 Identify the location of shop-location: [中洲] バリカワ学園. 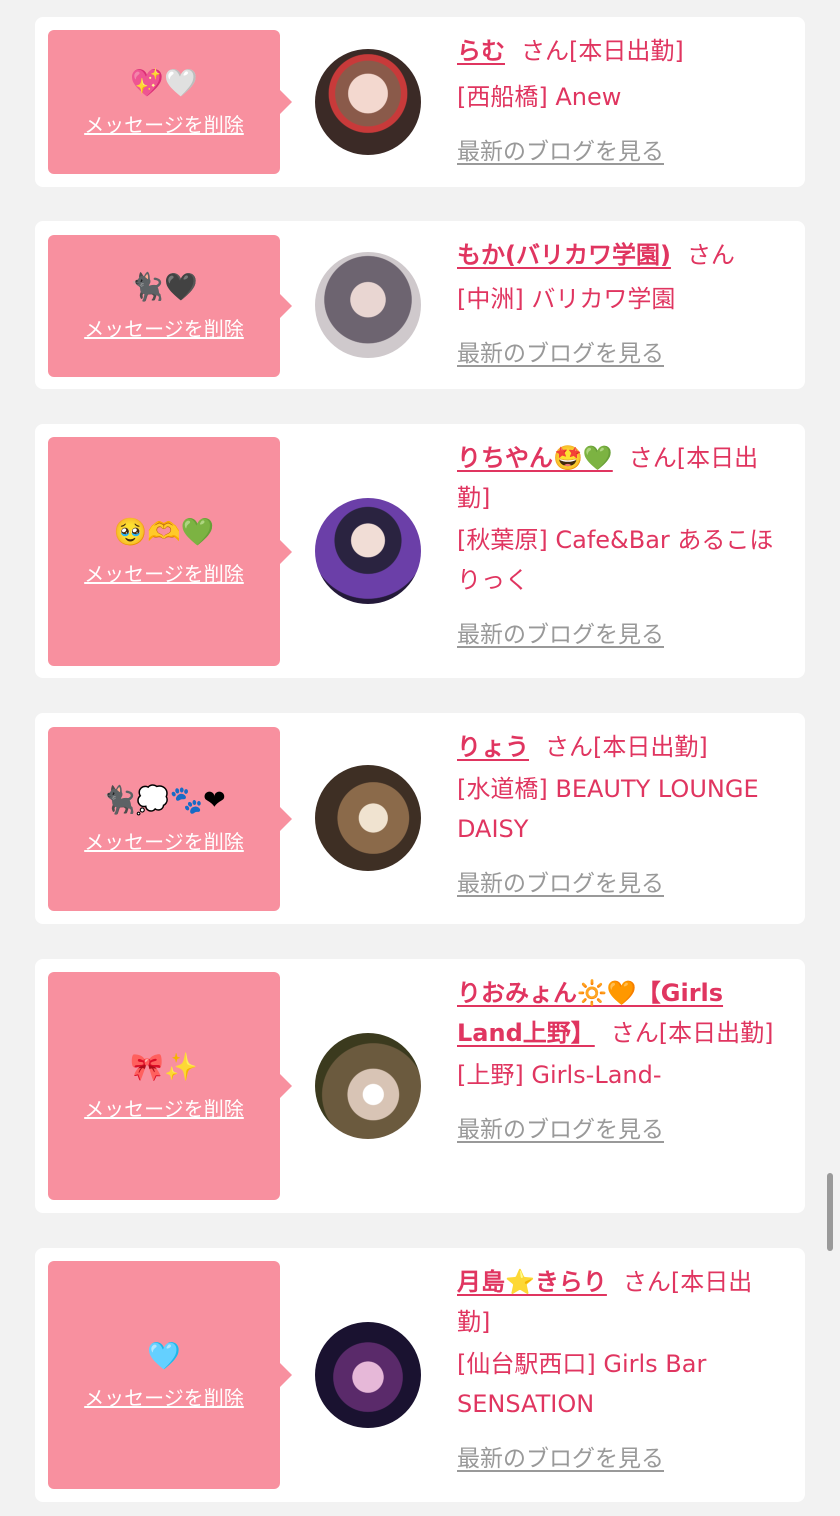
(566, 299).